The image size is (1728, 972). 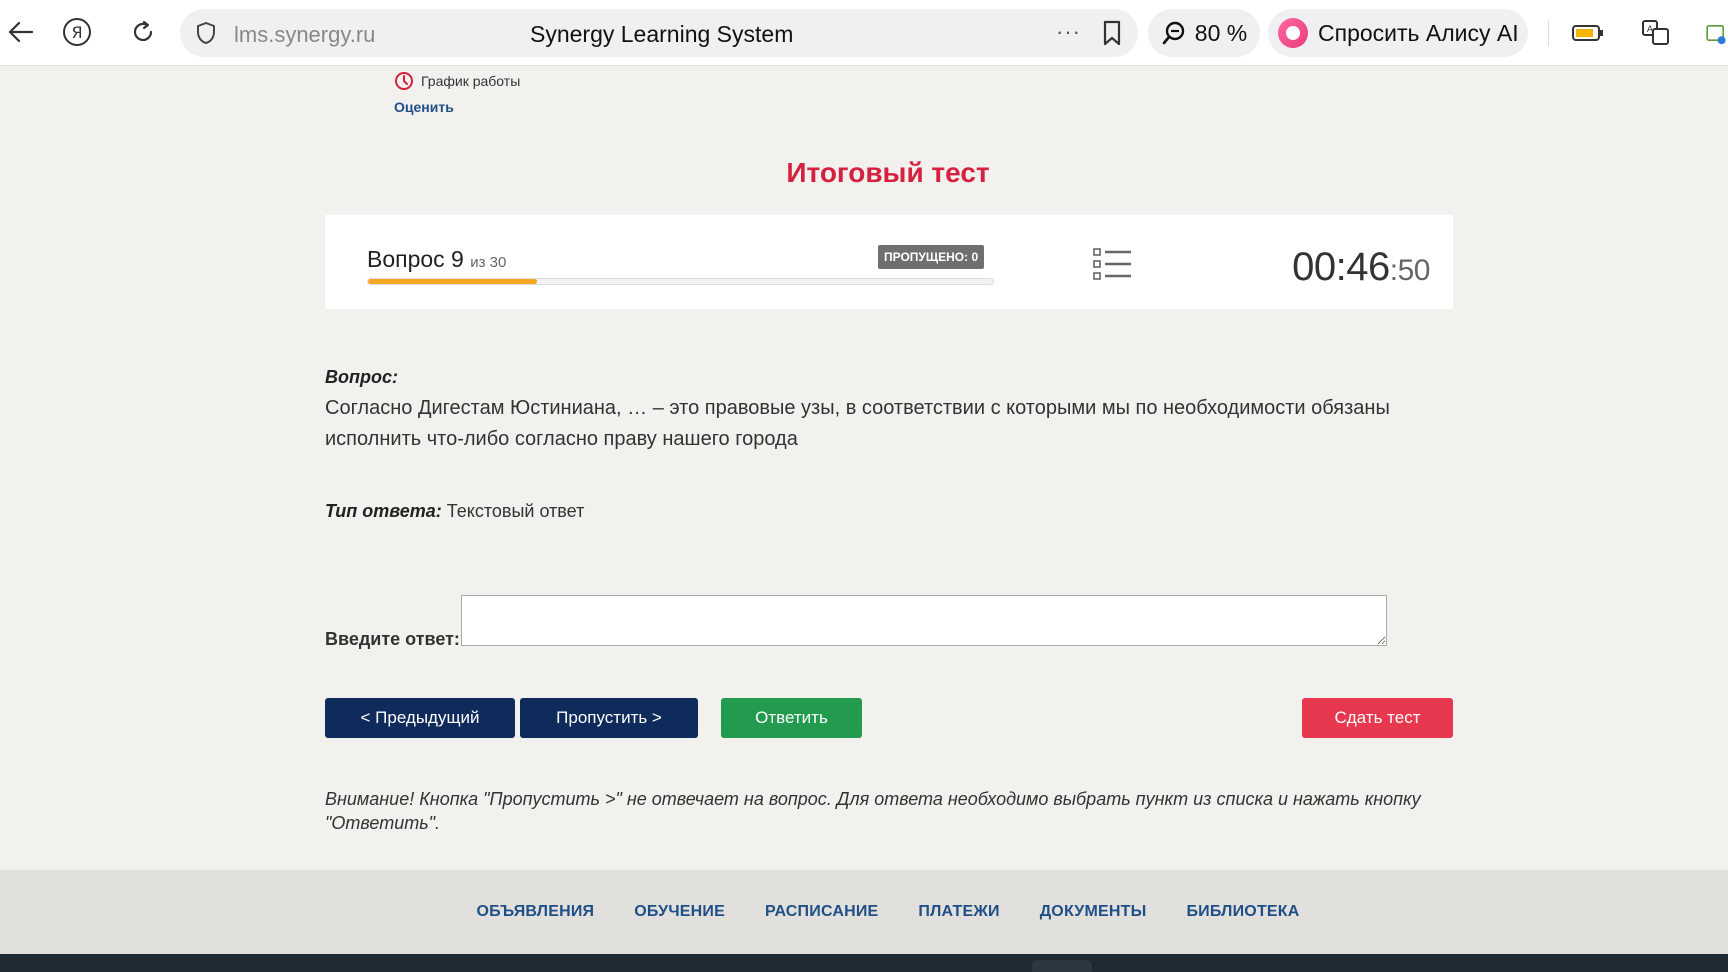 I want to click on magnifier-icon, so click(x=1173, y=33).